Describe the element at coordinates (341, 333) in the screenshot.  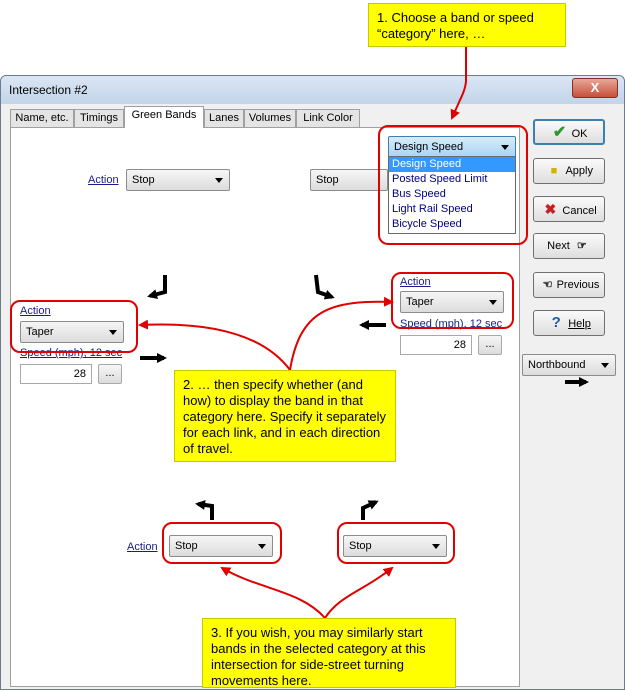
I see `pointer-2-right` at that location.